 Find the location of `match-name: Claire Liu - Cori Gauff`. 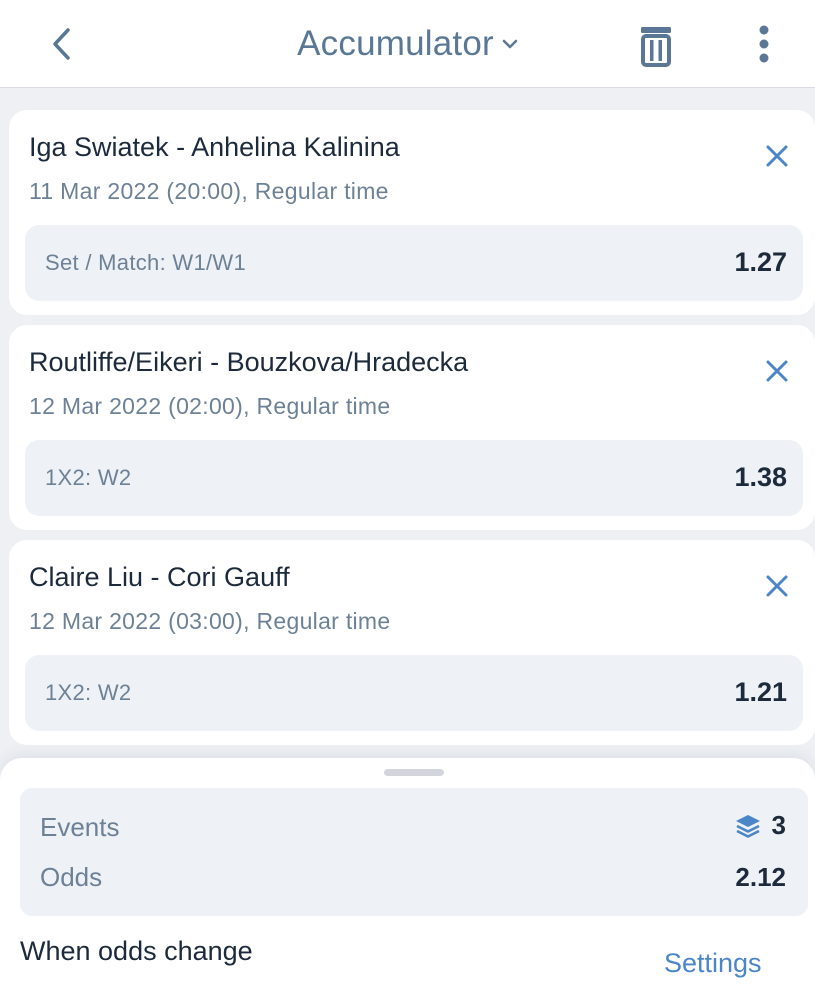

match-name: Claire Liu - Cori Gauff is located at coordinates (159, 577).